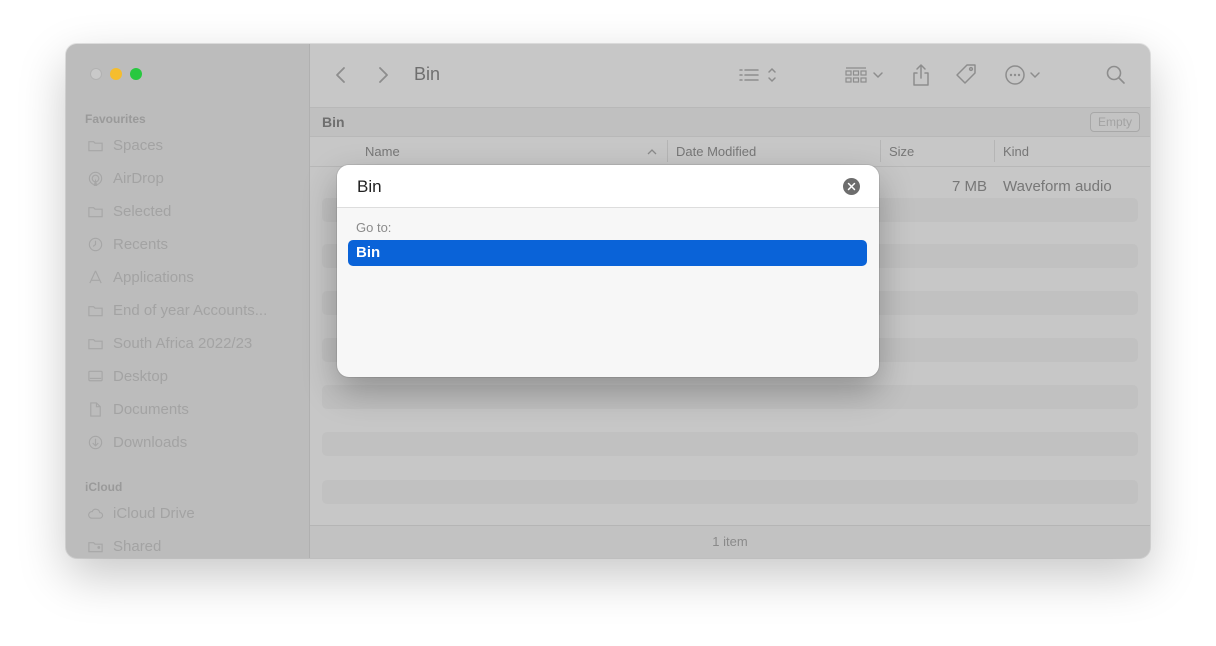  What do you see at coordinates (730, 541) in the screenshot?
I see `status-bar: 1 item` at bounding box center [730, 541].